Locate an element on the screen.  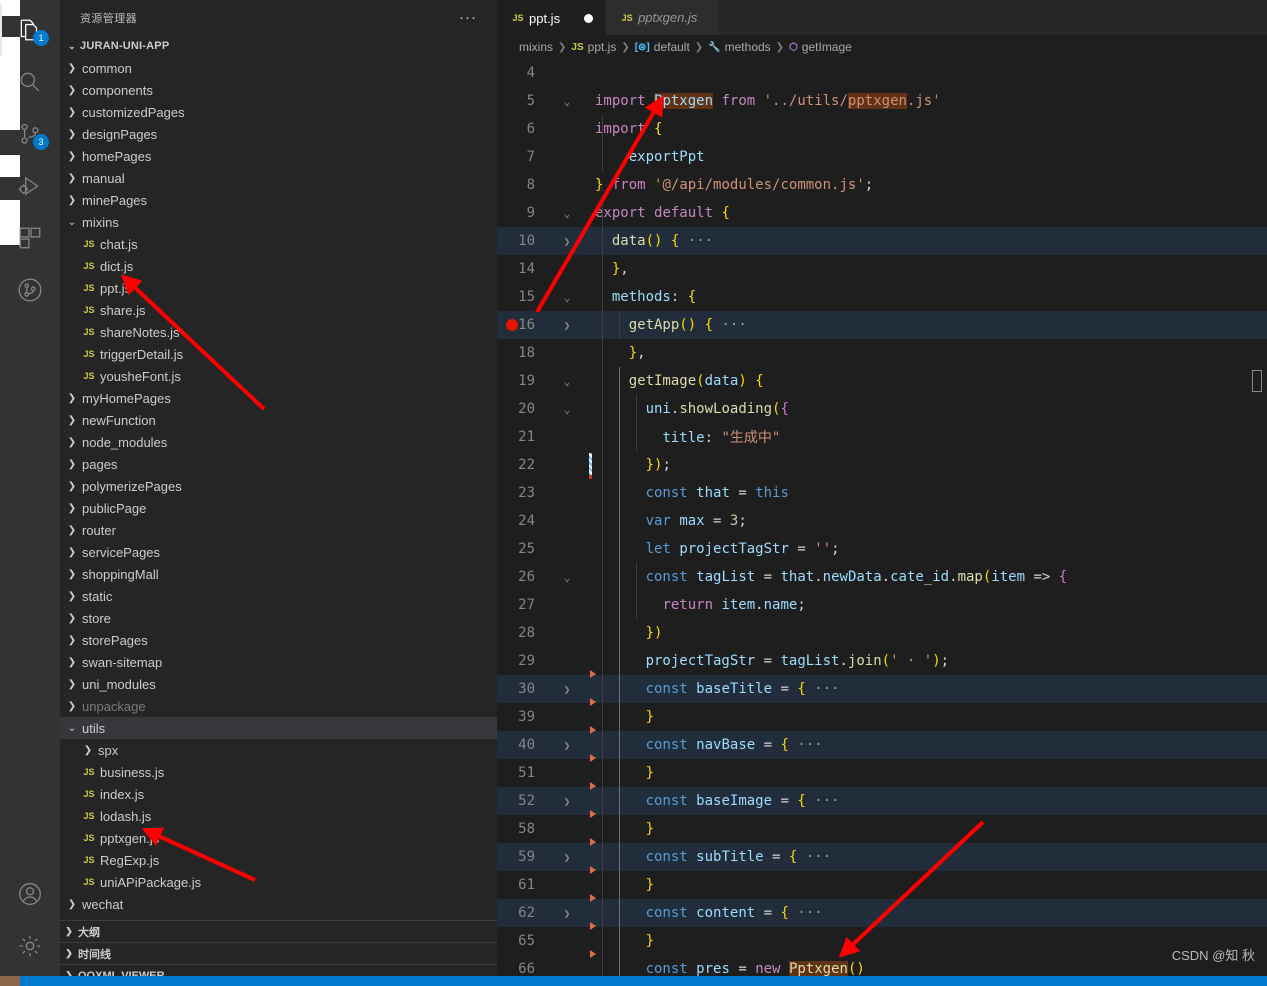
tree-item-mixins: ⌄ mixins is located at coordinates (278, 222).